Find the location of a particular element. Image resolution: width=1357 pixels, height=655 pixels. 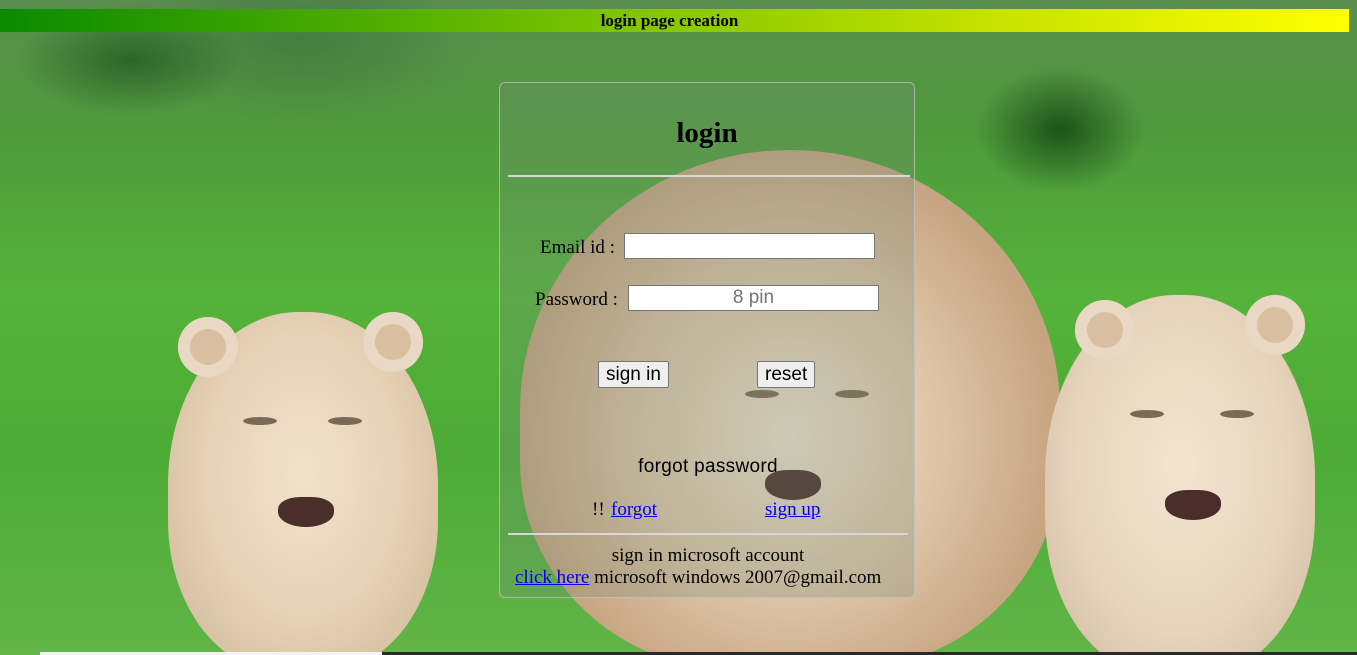

footer-email-text: microsoft windows 2007@gmail.com is located at coordinates (735, 577).